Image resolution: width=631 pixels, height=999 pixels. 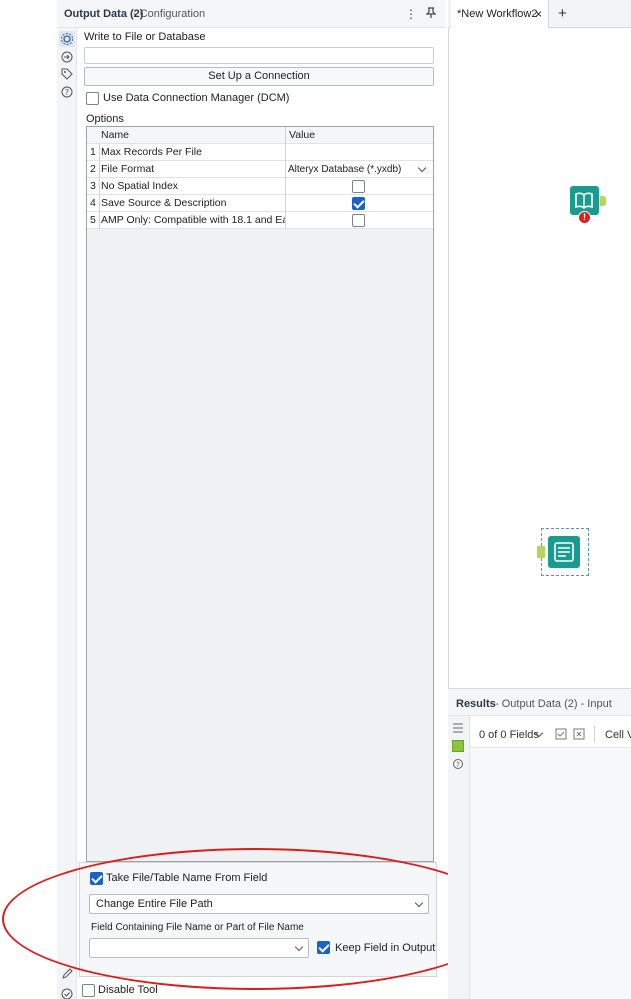 What do you see at coordinates (358, 220) in the screenshot?
I see `amp-only-checkbox` at bounding box center [358, 220].